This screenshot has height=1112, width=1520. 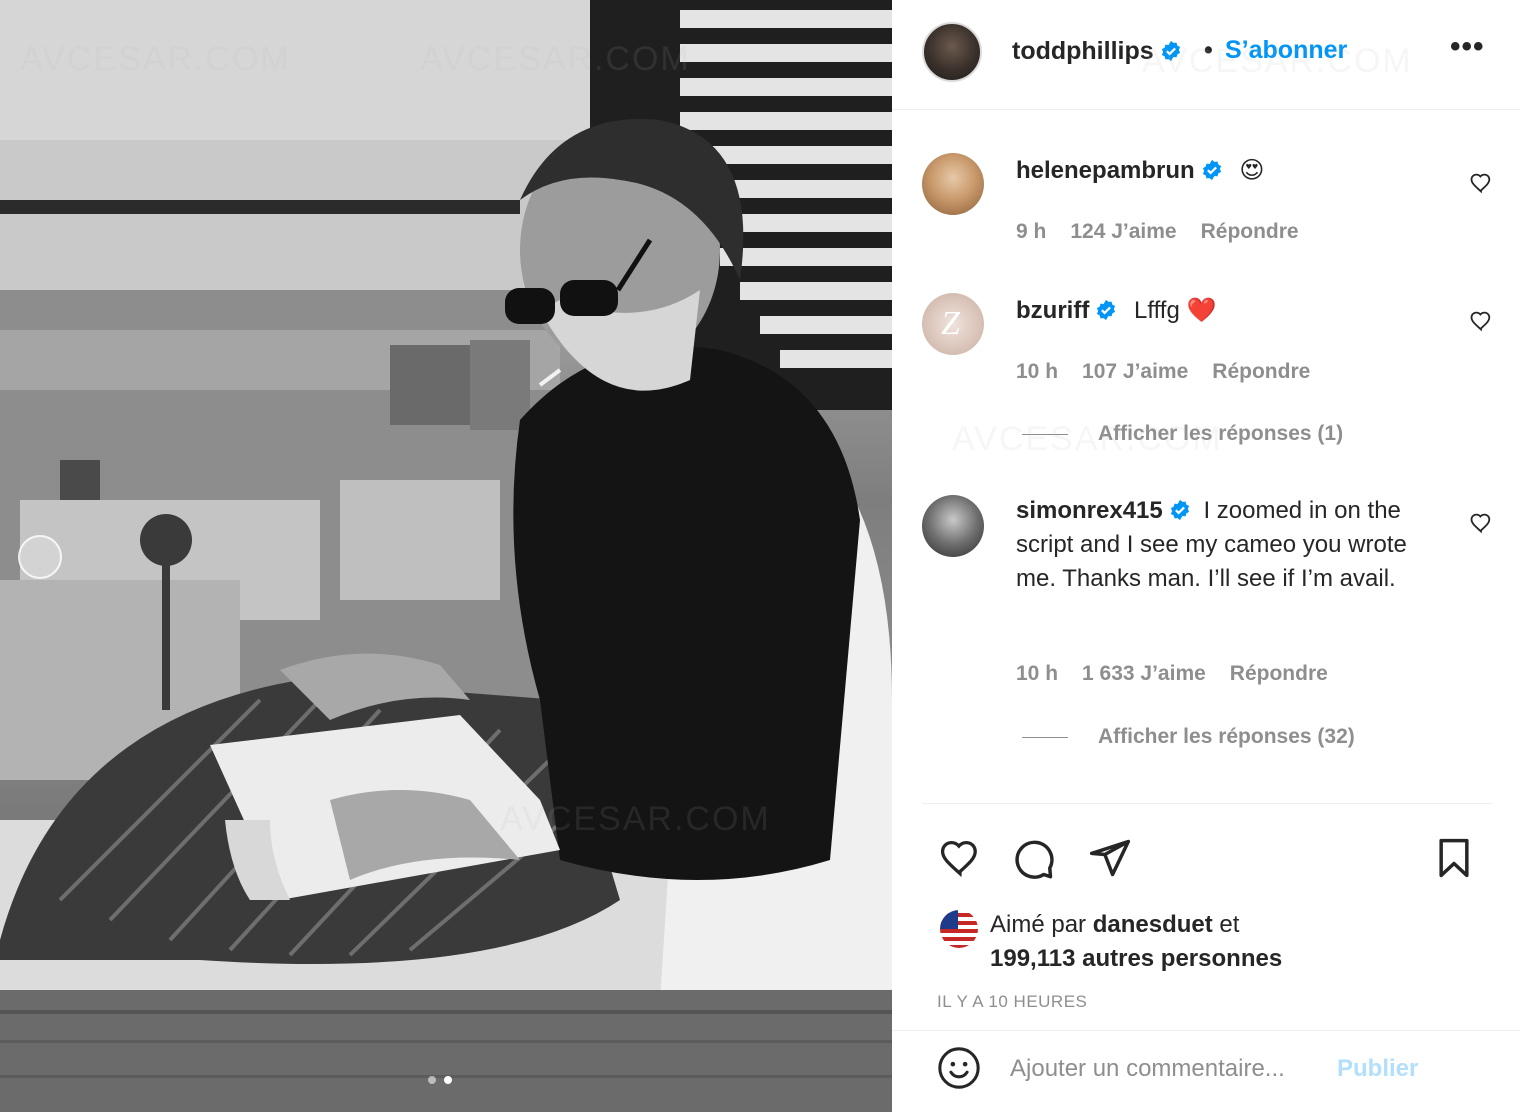 I want to click on comment-meta: 9 h 124 J’aime Répondre, so click(x=1157, y=232).